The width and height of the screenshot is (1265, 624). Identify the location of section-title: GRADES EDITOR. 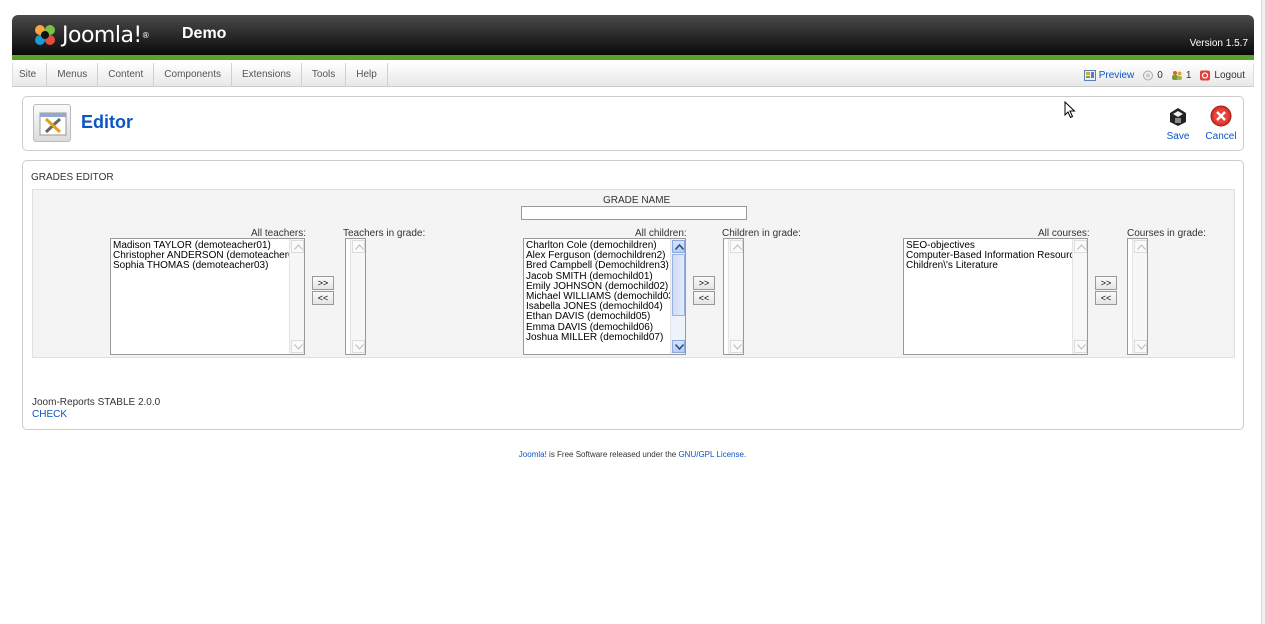
(72, 177).